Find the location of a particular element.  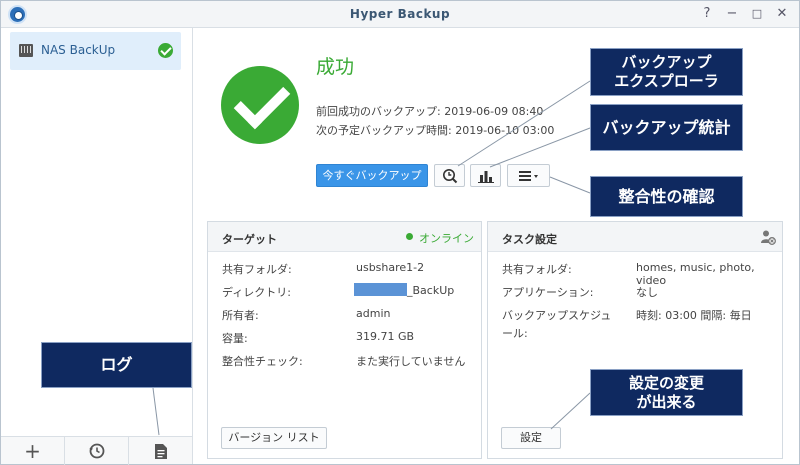

success-check-icon is located at coordinates (260, 105).